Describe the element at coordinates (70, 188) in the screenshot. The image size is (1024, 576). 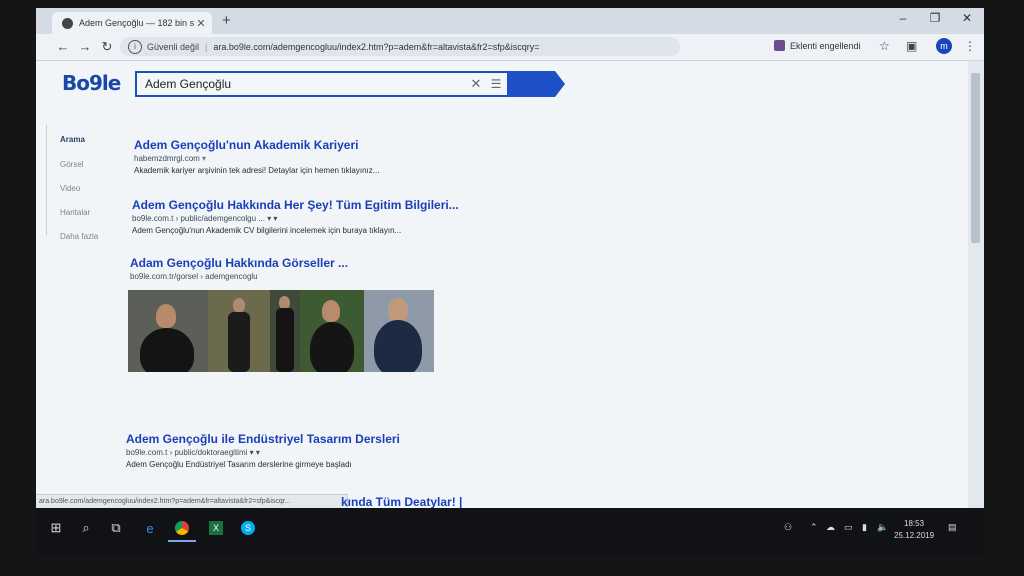
I see `nav-item-video: Video` at that location.